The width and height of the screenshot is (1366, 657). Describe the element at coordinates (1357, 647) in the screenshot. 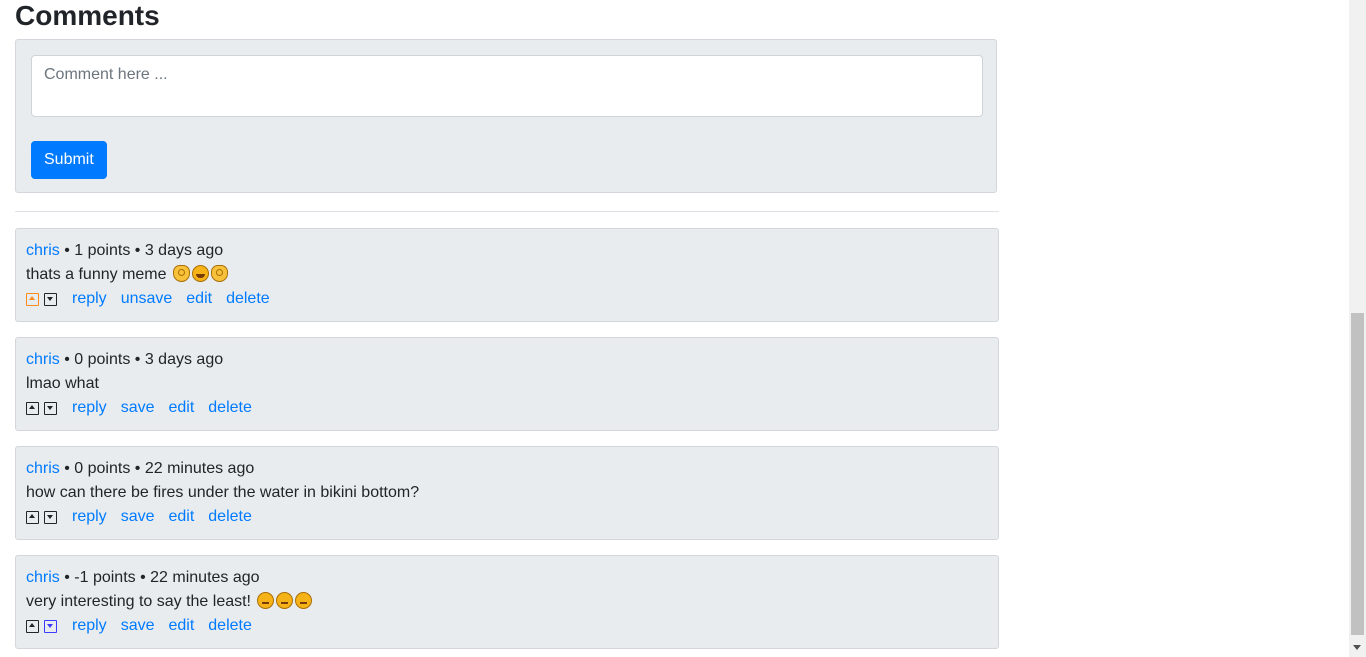

I see `scroll-down-arrow-icon` at that location.